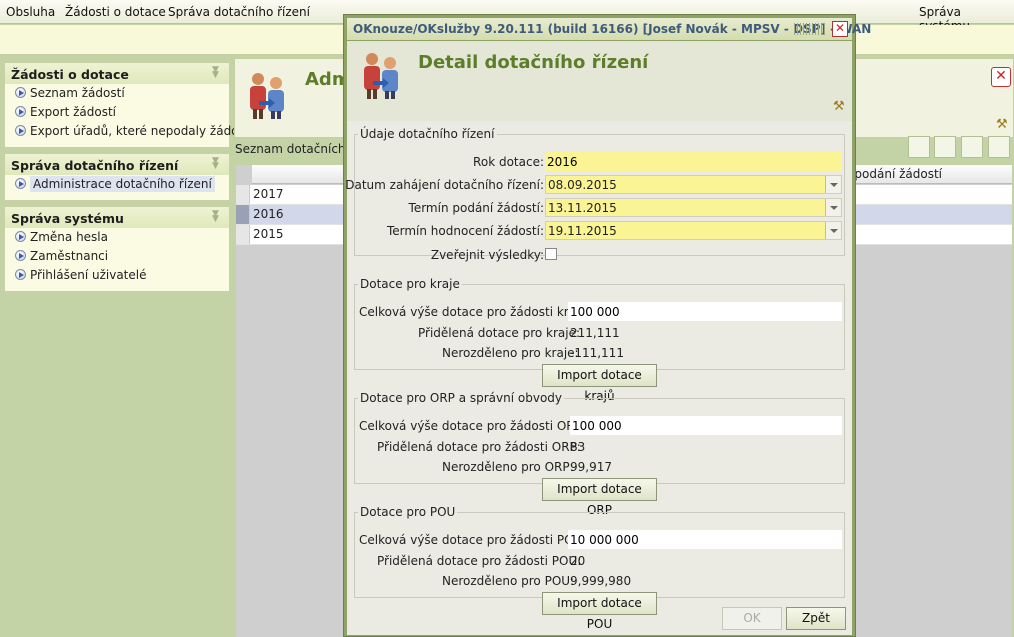  What do you see at coordinates (67, 218) in the screenshot?
I see `section-title-text: Správa systému` at bounding box center [67, 218].